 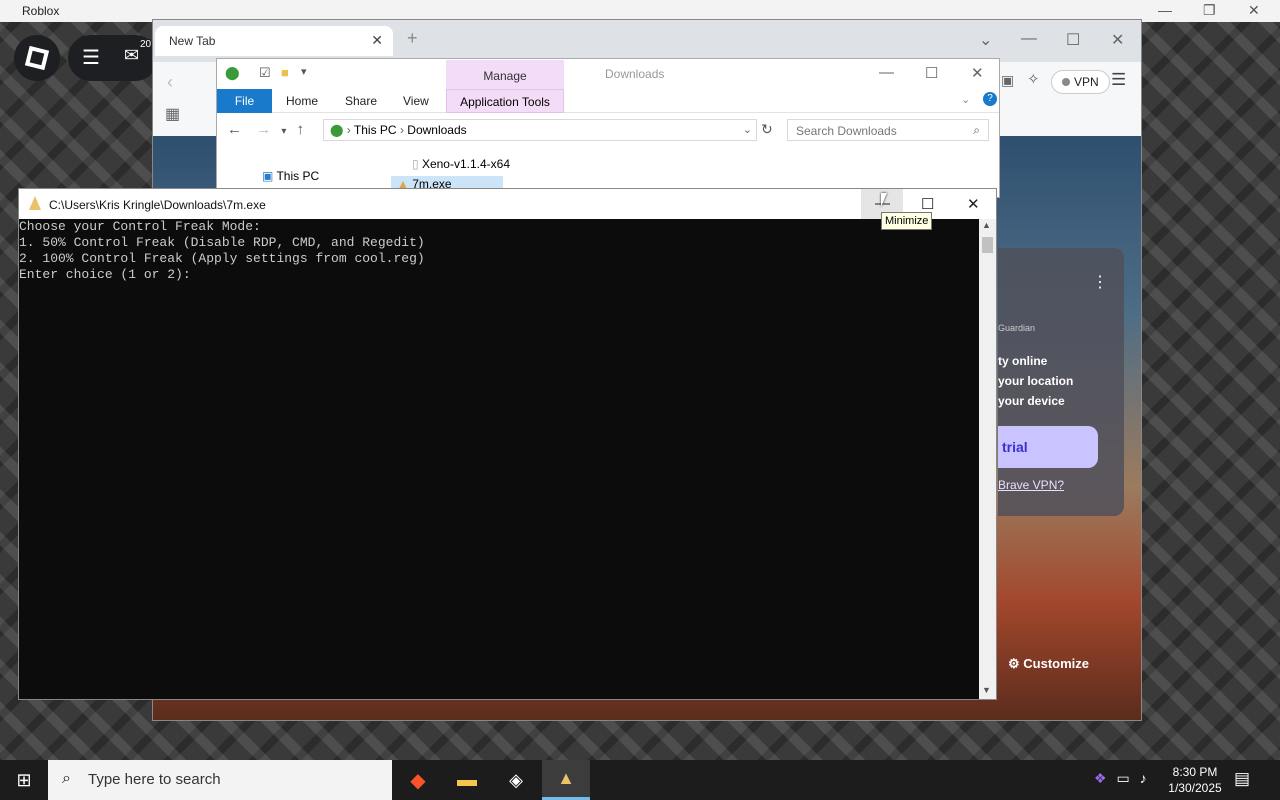 What do you see at coordinates (146, 44) in the screenshot?
I see `chat-badge: 20` at bounding box center [146, 44].